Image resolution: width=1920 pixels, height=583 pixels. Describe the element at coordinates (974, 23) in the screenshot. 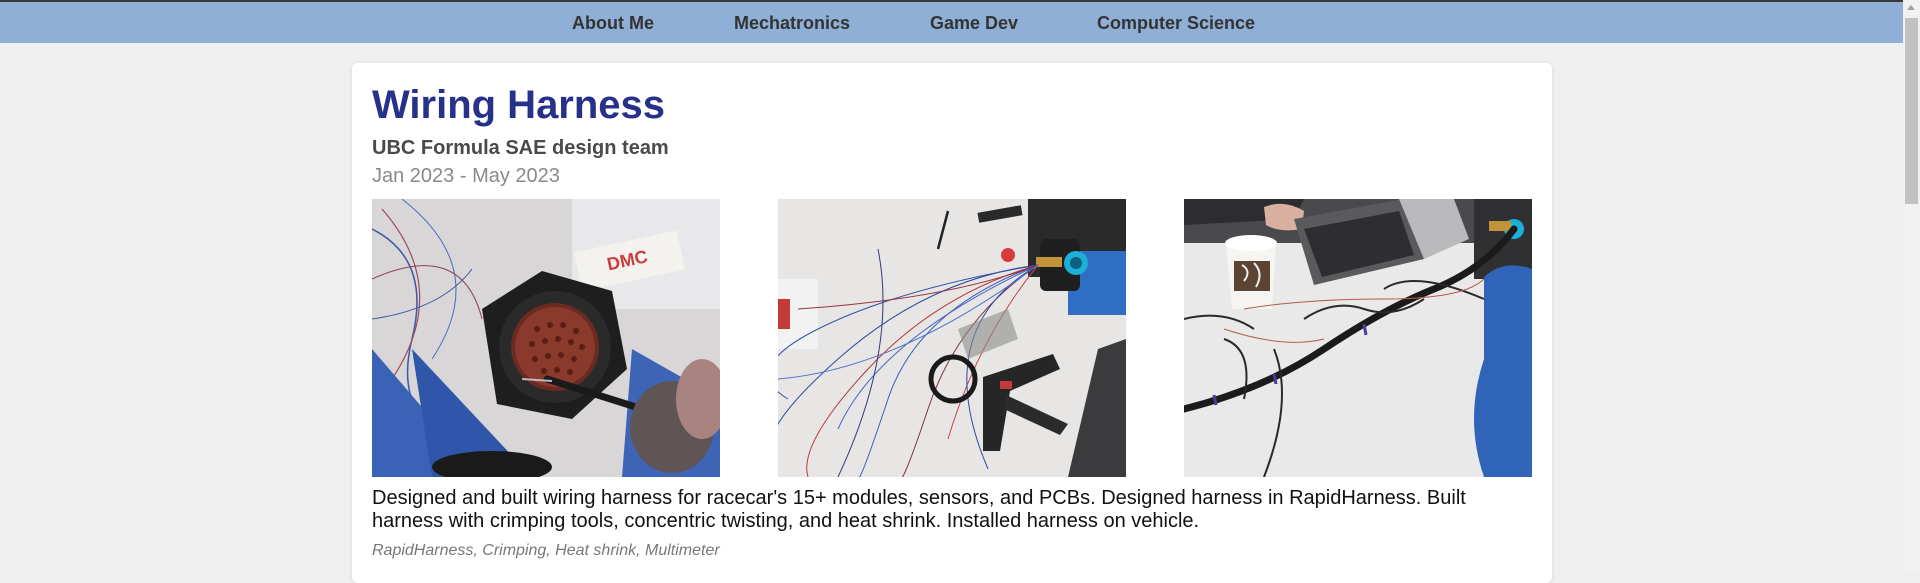

I see `nav-game-dev: Game Dev` at that location.